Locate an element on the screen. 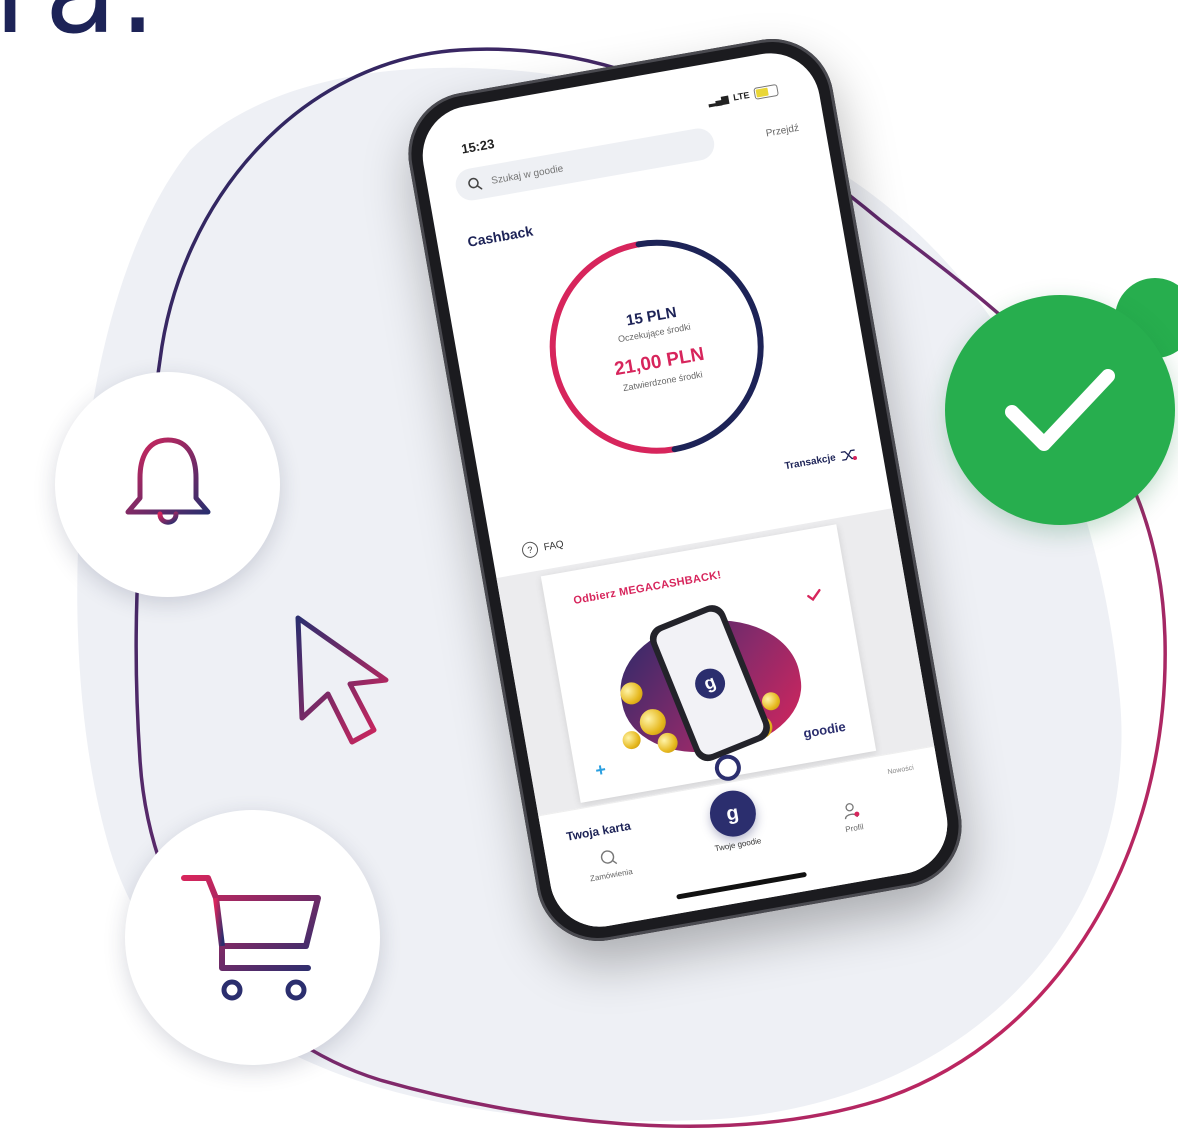 The height and width of the screenshot is (1145, 1178). tab-orders-label: Zamówienia is located at coordinates (611, 875).